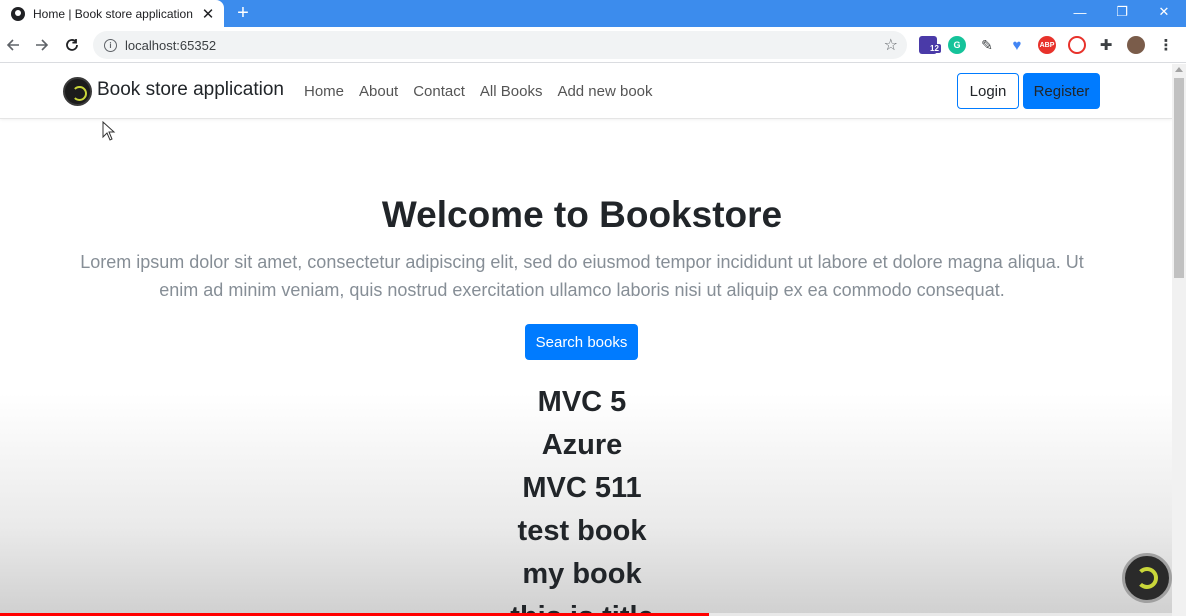 Image resolution: width=1186 pixels, height=616 pixels. What do you see at coordinates (582, 531) in the screenshot?
I see `book-title: test book` at bounding box center [582, 531].